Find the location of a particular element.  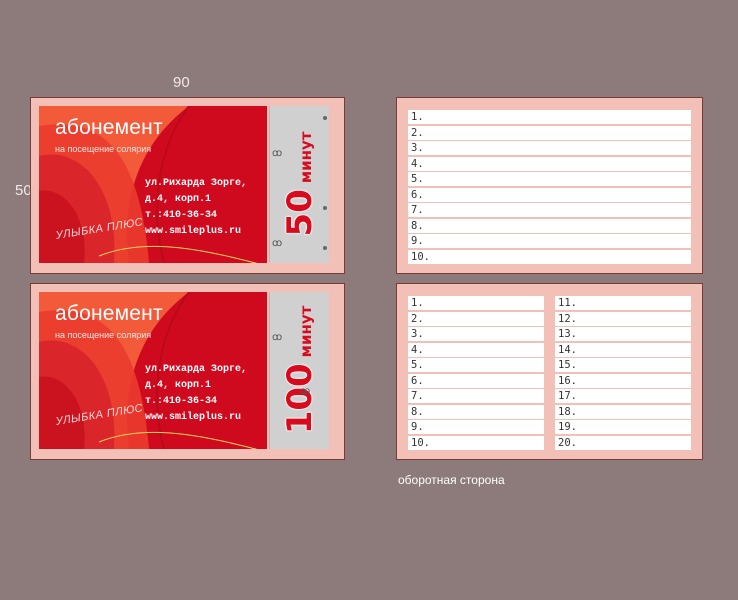

visit-line: 13. is located at coordinates (623, 334).